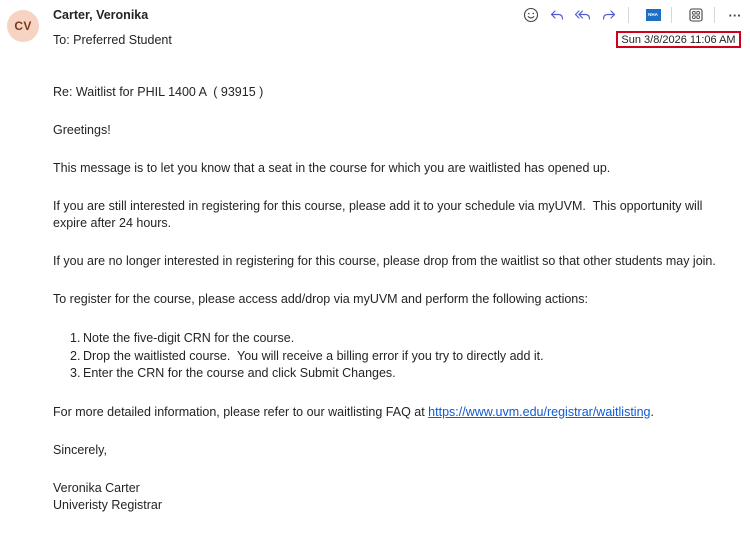 The height and width of the screenshot is (533, 750). I want to click on reply-all-icon, so click(583, 15).